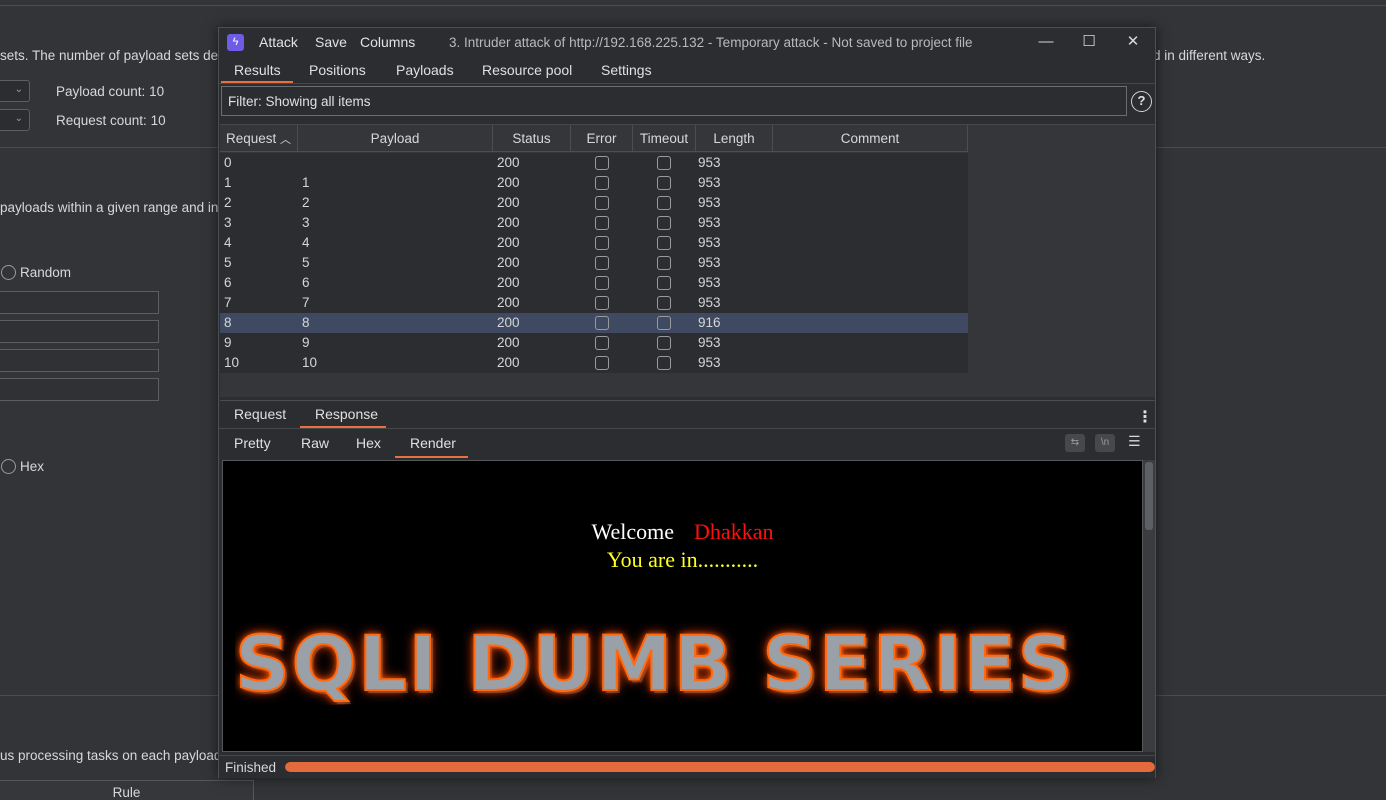 This screenshot has height=800, width=1386. What do you see at coordinates (594, 203) in the screenshot?
I see `table-row: 2 2 200 953` at bounding box center [594, 203].